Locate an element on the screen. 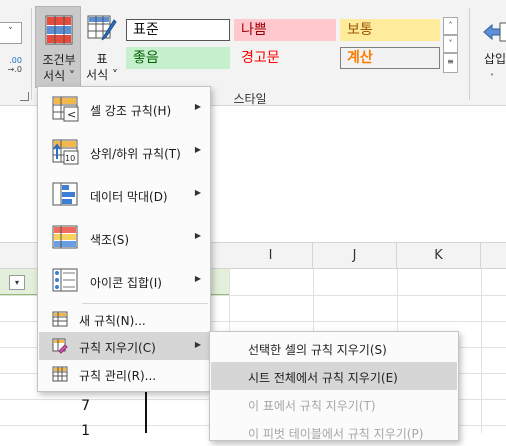 This screenshot has width=506, height=446. new-rule-icon is located at coordinates (60, 319).